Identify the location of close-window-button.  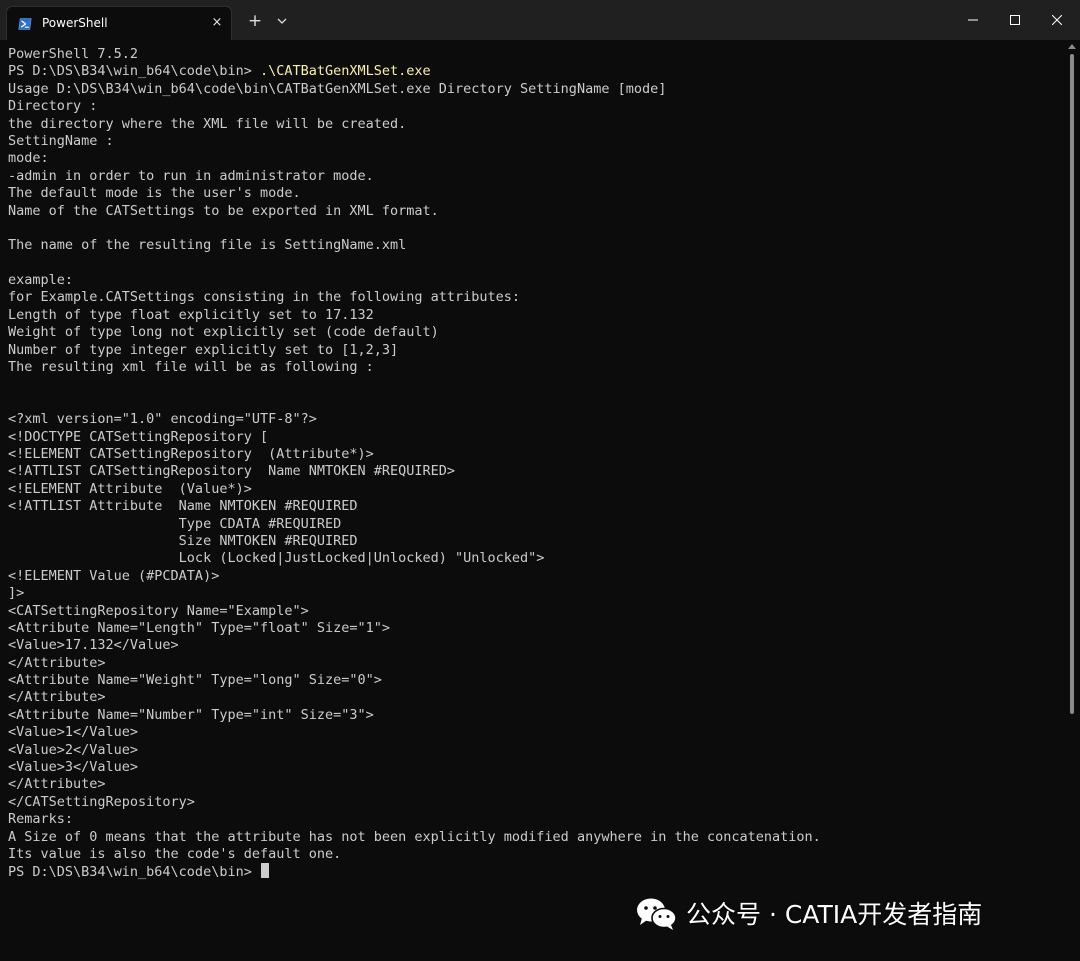
(1057, 20).